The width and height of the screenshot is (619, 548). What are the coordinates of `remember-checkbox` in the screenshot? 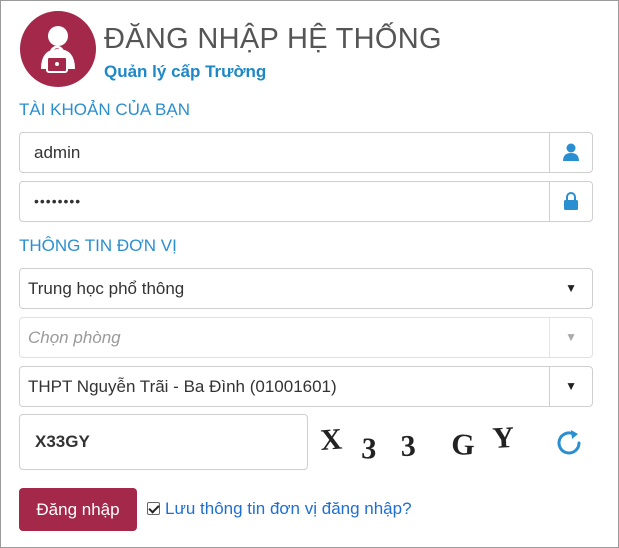 It's located at (153, 508).